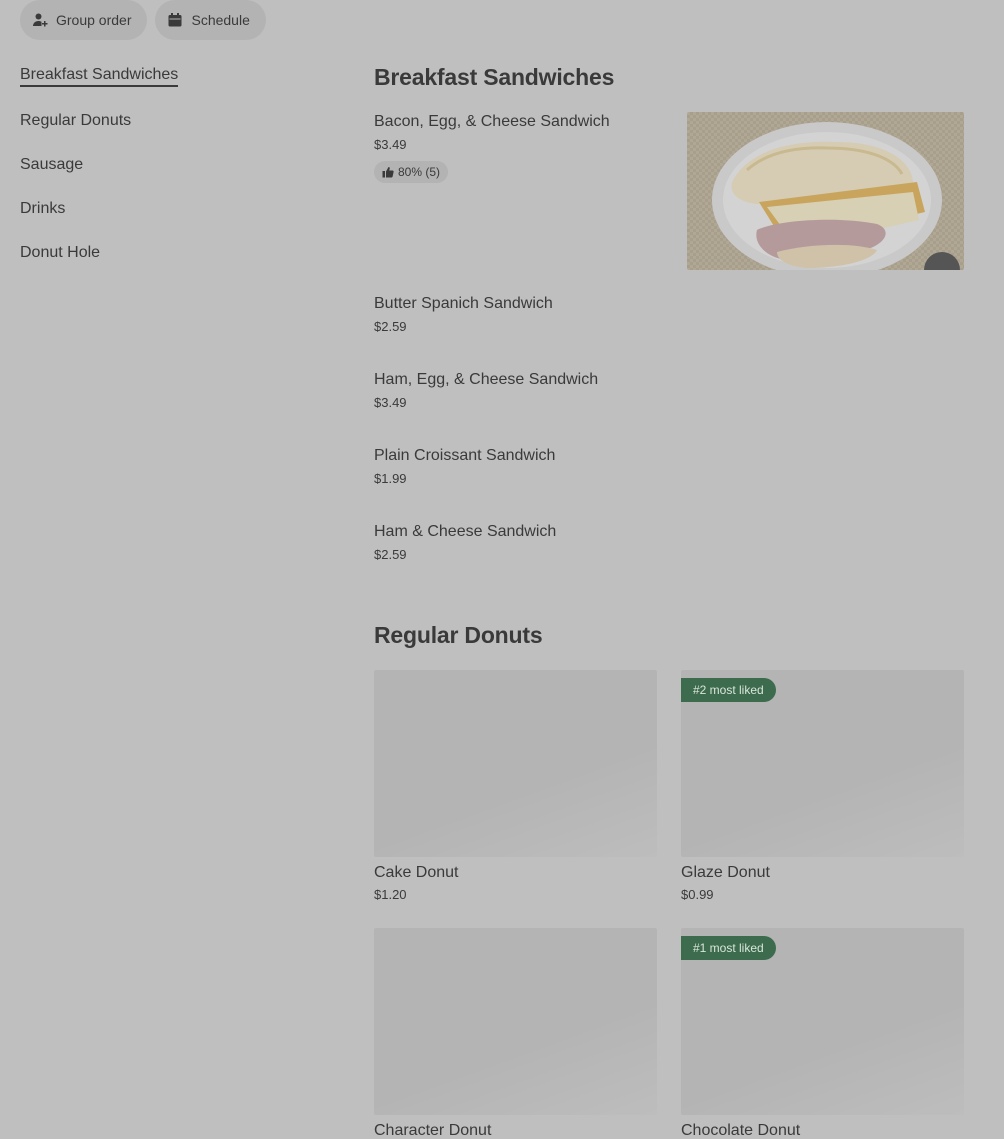 The height and width of the screenshot is (1139, 1004). I want to click on nav-item-label: Breakfast Sandwiches, so click(99, 76).